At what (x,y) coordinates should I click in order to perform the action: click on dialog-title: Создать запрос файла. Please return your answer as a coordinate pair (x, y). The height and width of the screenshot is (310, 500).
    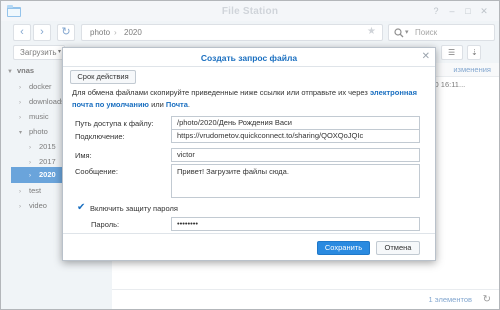
    Looking at the image, I should click on (249, 58).